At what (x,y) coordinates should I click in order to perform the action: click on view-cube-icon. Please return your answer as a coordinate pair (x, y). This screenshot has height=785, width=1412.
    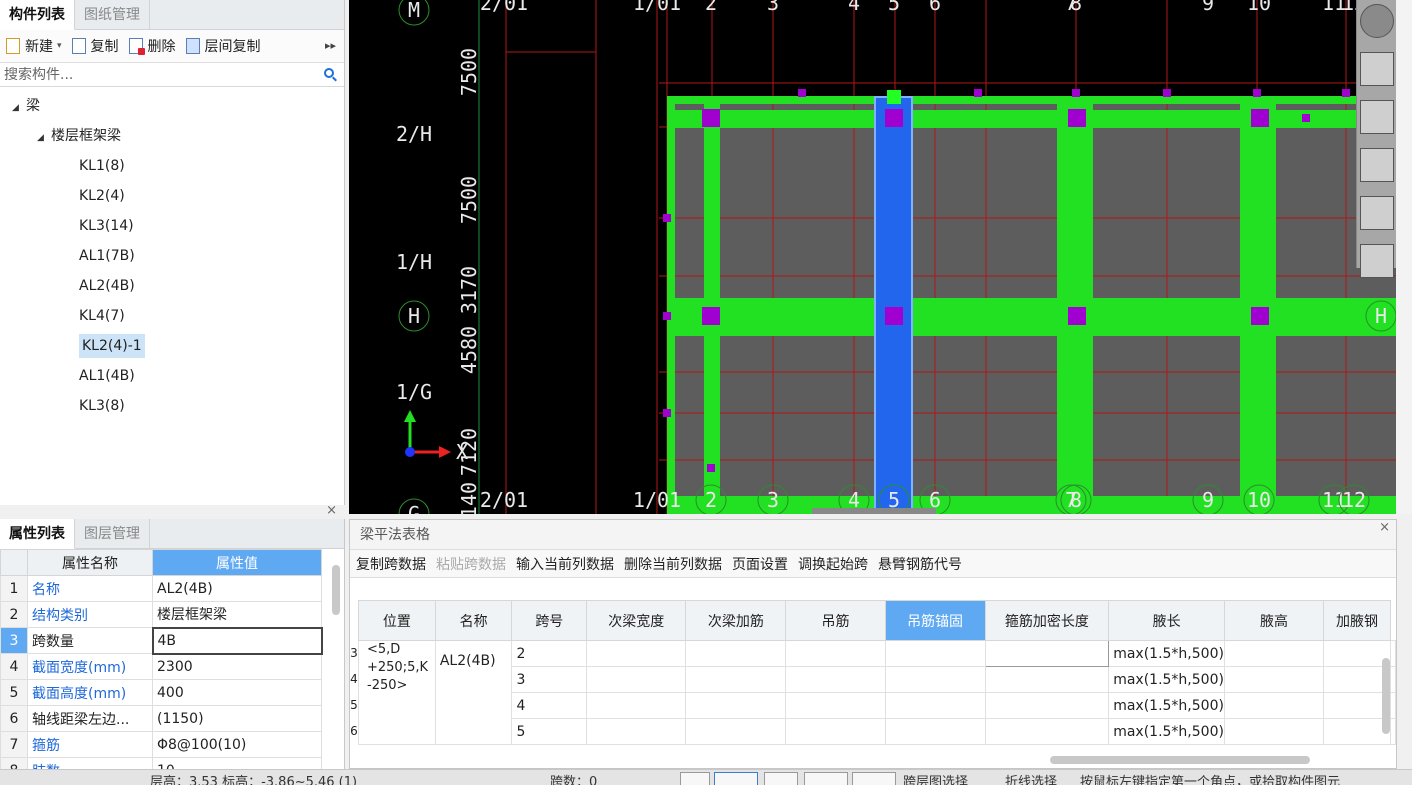
    Looking at the image, I should click on (1377, 117).